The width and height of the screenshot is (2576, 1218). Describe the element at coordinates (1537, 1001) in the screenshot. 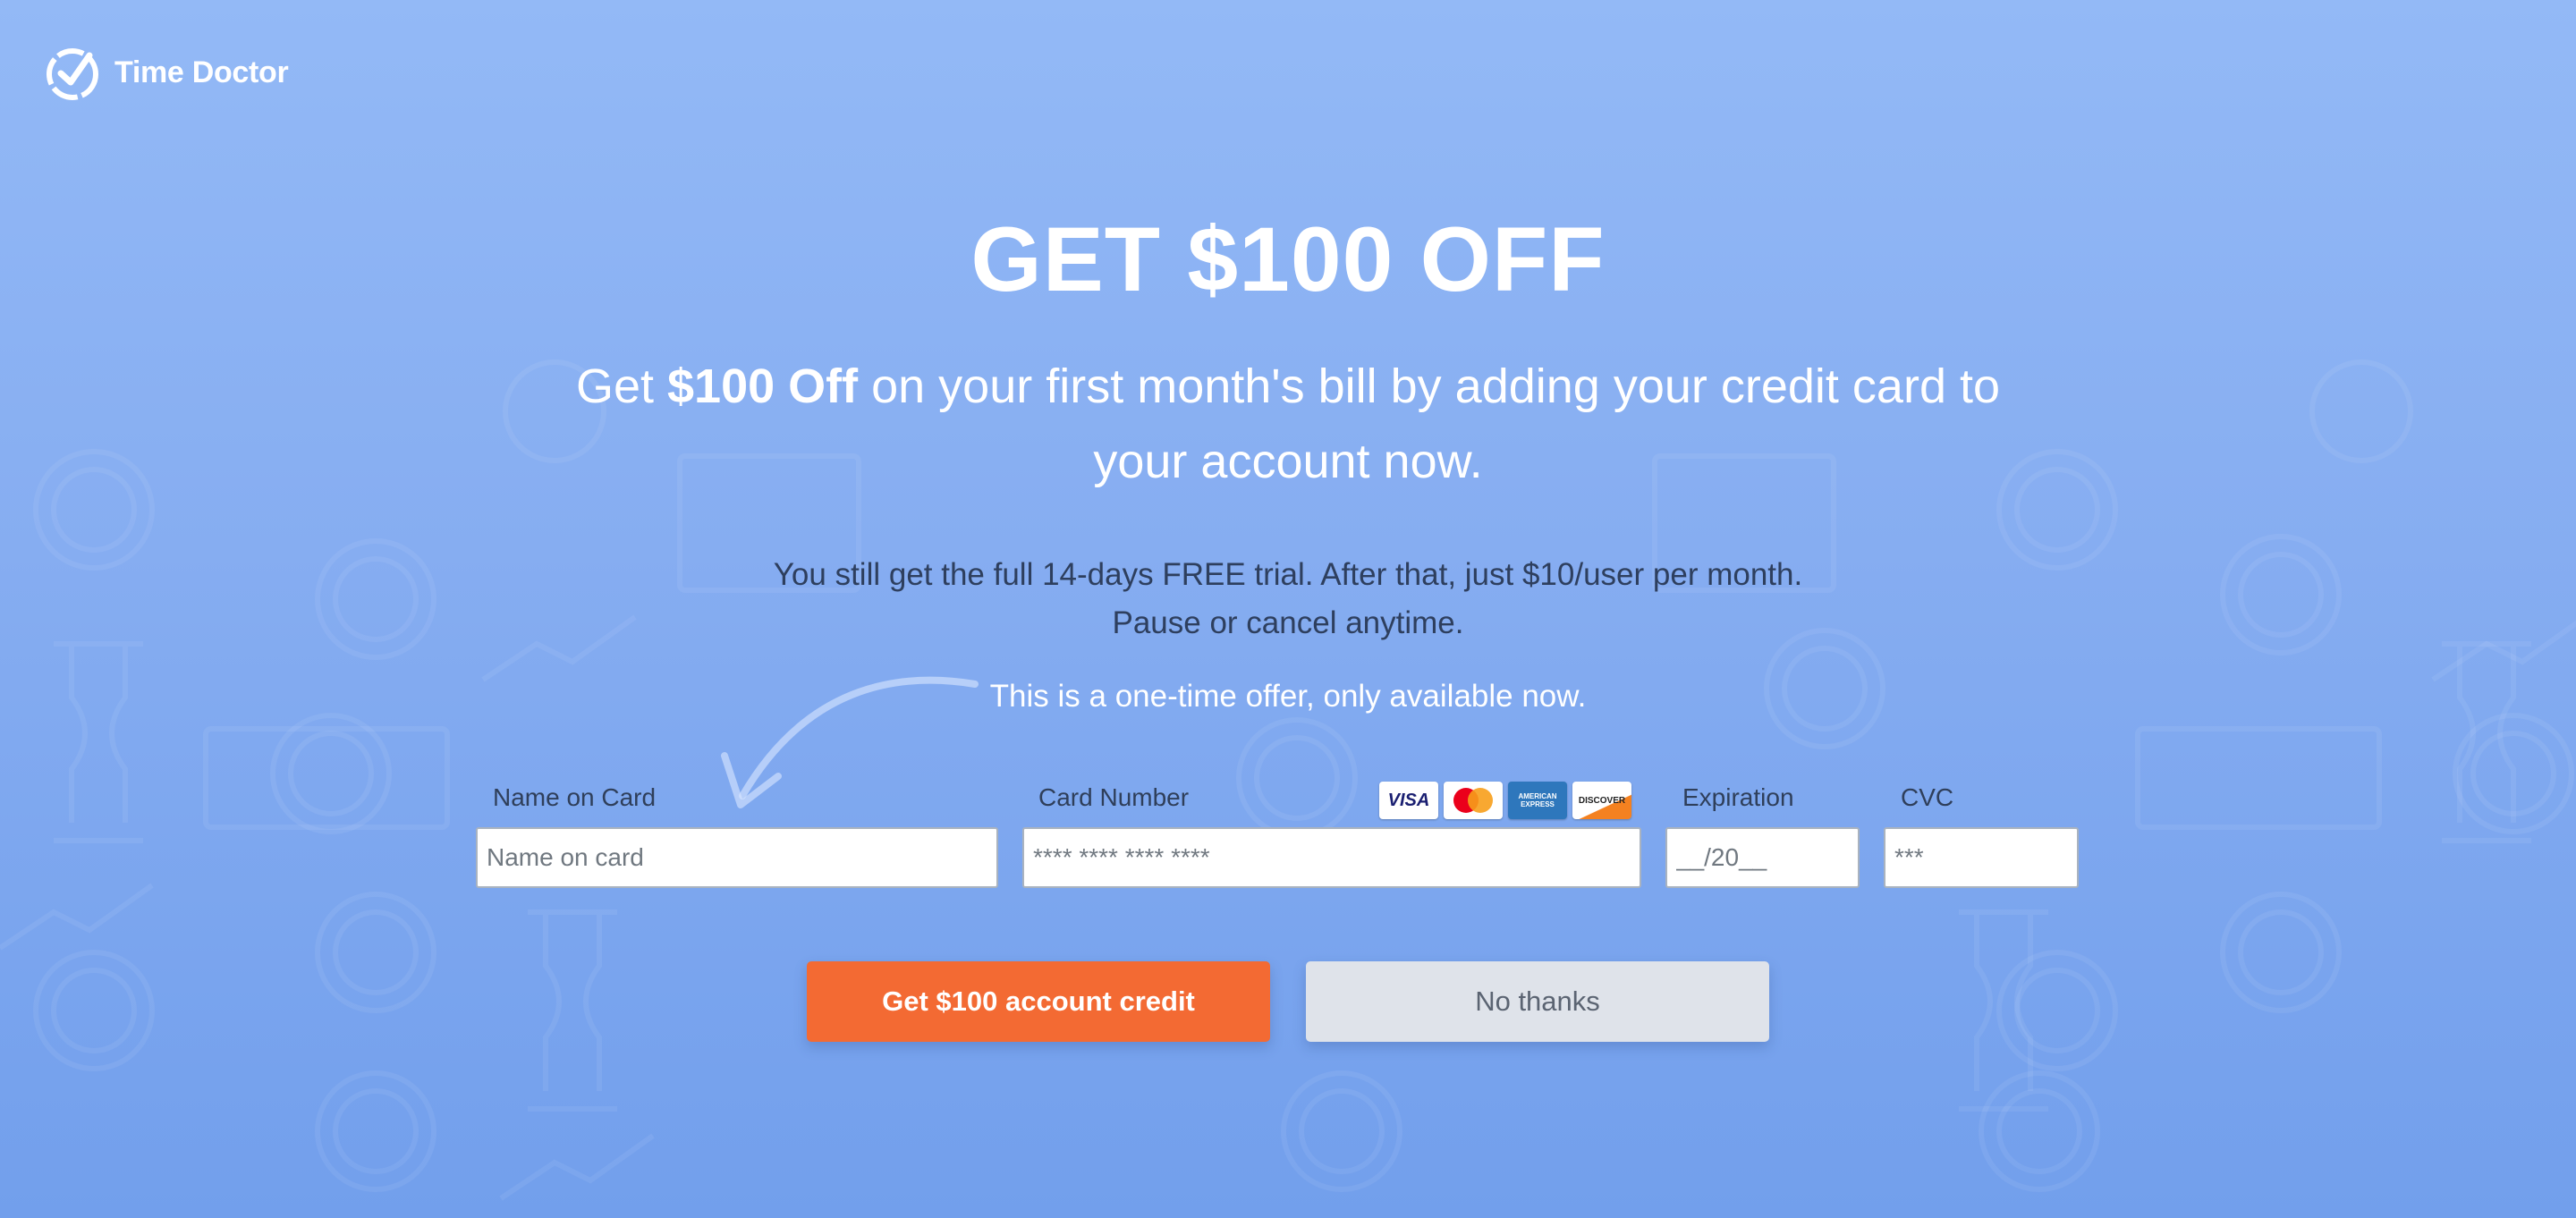

I see `no-thanks-button: No thanks` at that location.